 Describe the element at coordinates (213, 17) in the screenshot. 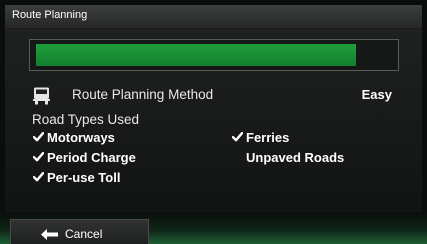

I see `title-bar: Route Planning` at that location.